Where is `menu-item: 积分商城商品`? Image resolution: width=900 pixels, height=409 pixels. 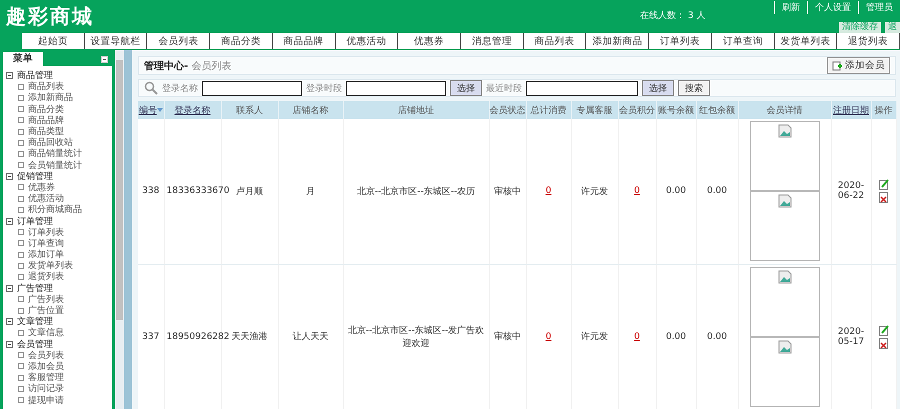 menu-item: 积分商城商品 is located at coordinates (57, 210).